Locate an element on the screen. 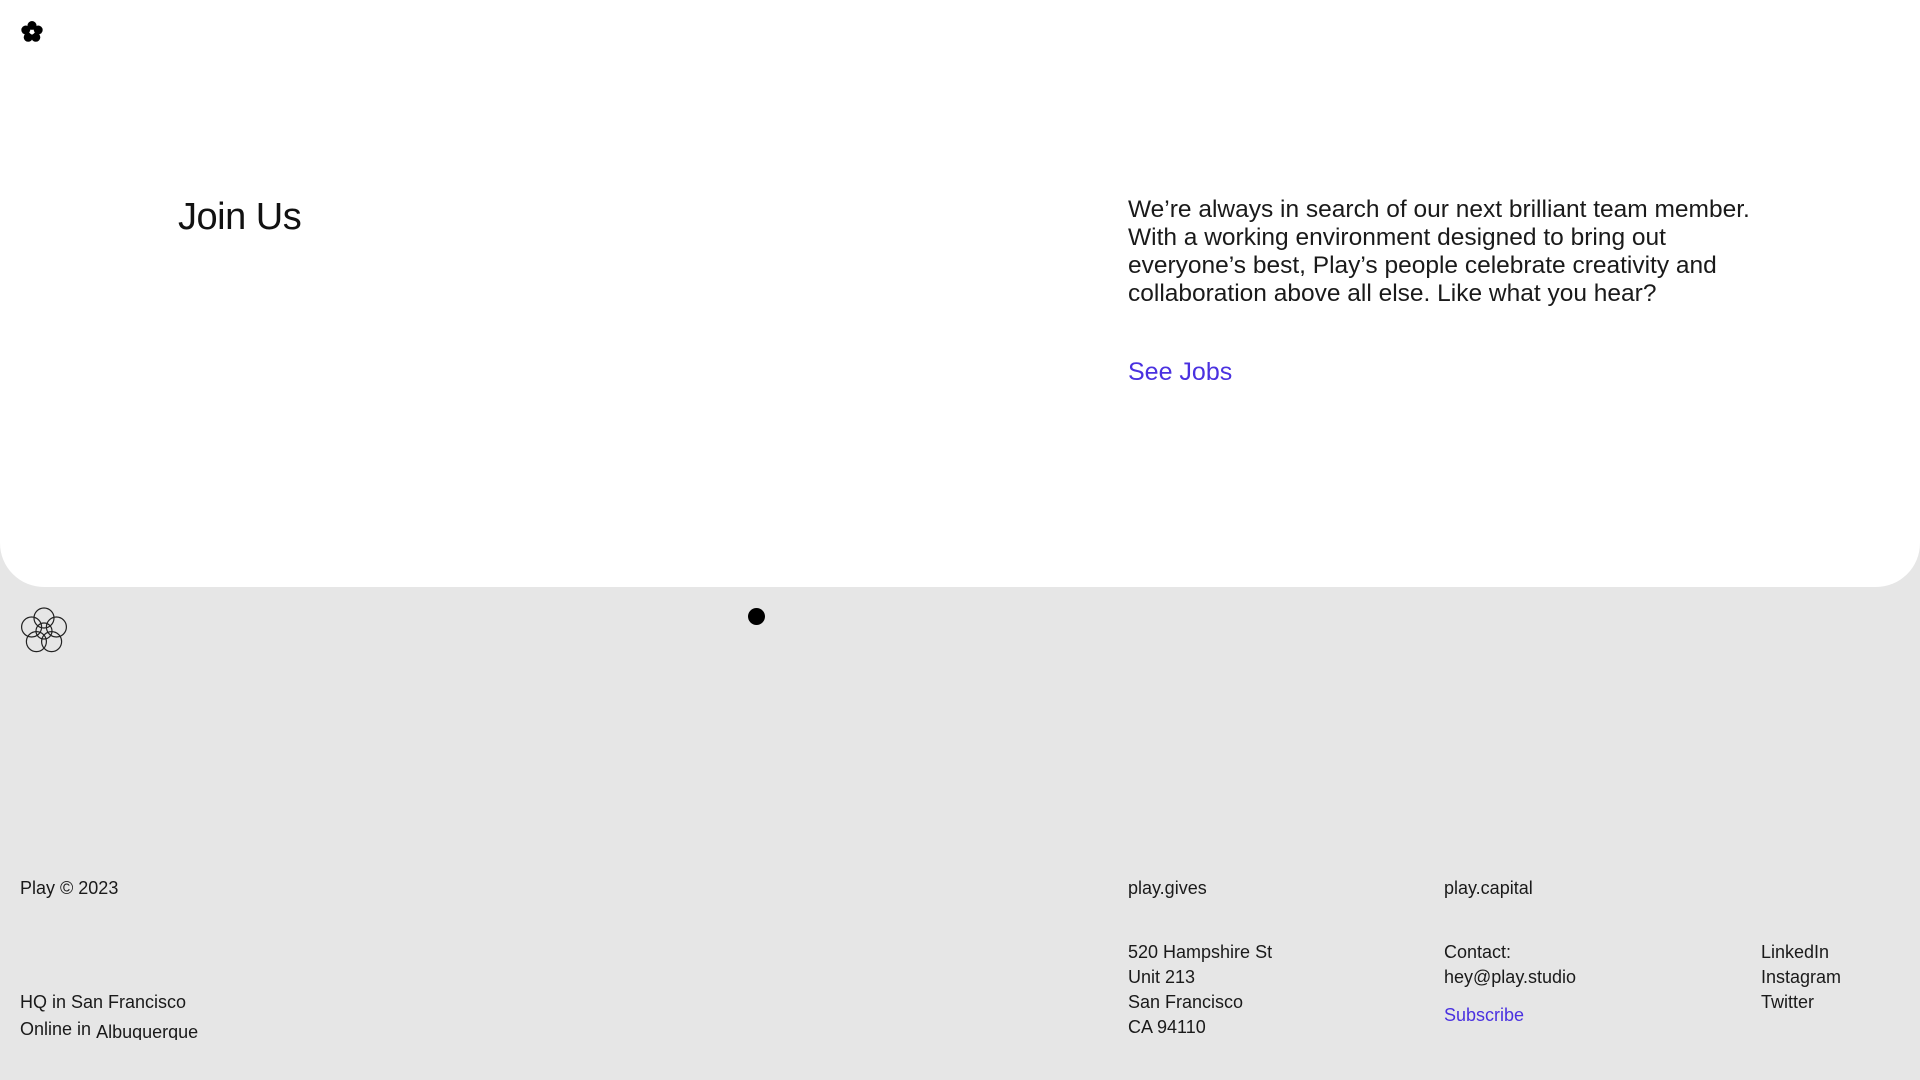  social-links: LinkedIn Instagram Twitter is located at coordinates (1801, 977).